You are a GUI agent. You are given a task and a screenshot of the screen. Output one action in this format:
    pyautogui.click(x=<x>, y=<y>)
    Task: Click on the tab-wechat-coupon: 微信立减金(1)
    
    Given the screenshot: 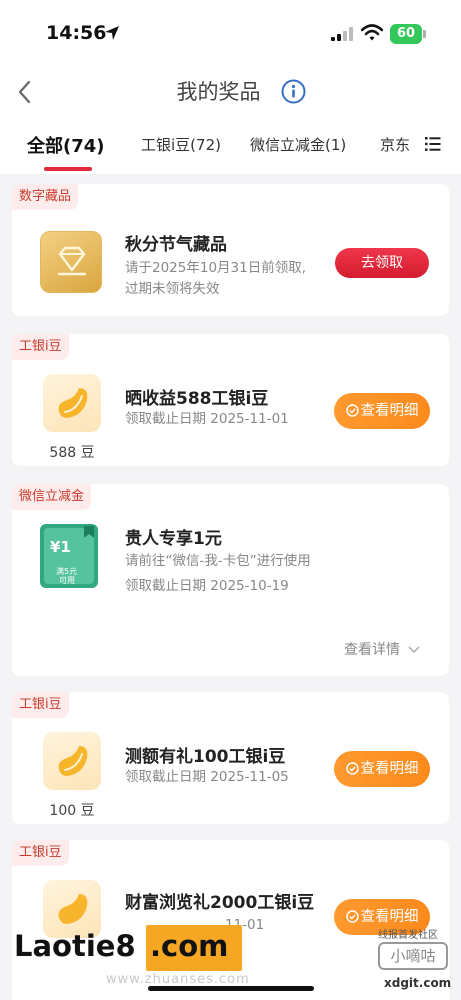 What is the action you would take?
    pyautogui.click(x=298, y=144)
    